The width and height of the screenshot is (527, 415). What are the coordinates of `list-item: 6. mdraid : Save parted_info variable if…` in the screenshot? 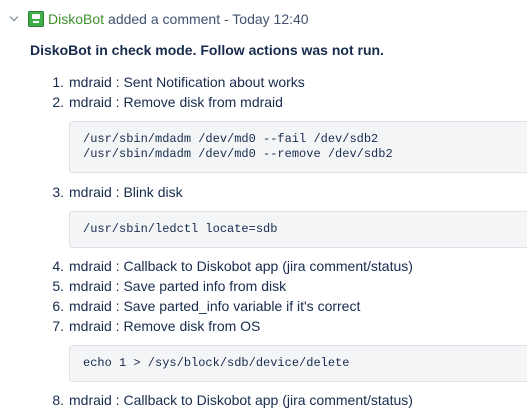 It's located at (263, 306).